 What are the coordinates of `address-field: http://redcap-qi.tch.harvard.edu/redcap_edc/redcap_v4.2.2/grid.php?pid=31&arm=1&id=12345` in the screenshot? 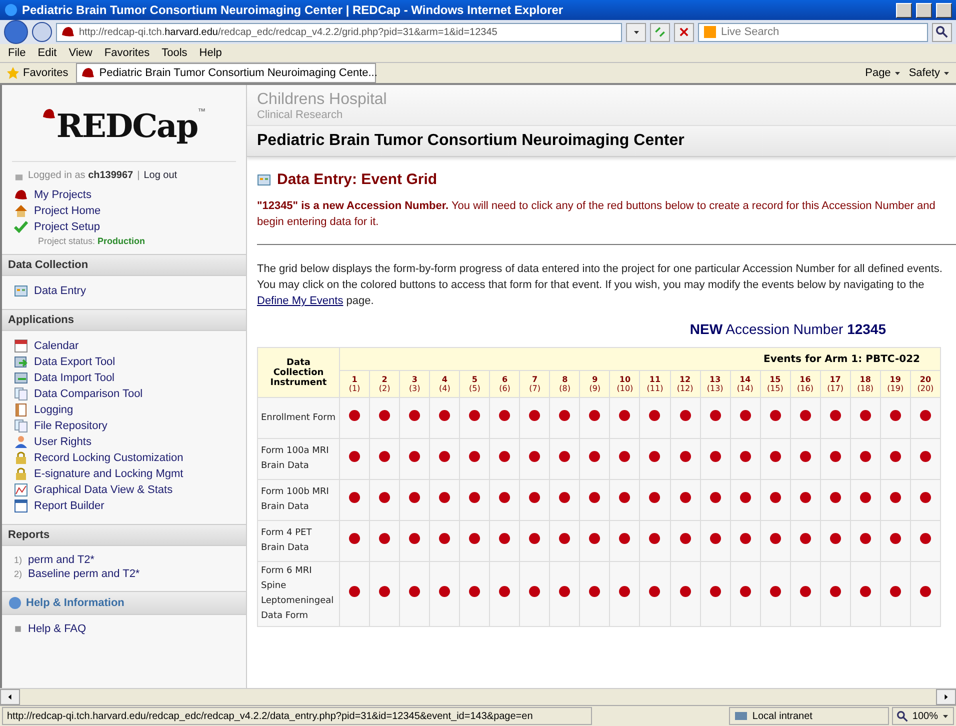 It's located at (339, 32).